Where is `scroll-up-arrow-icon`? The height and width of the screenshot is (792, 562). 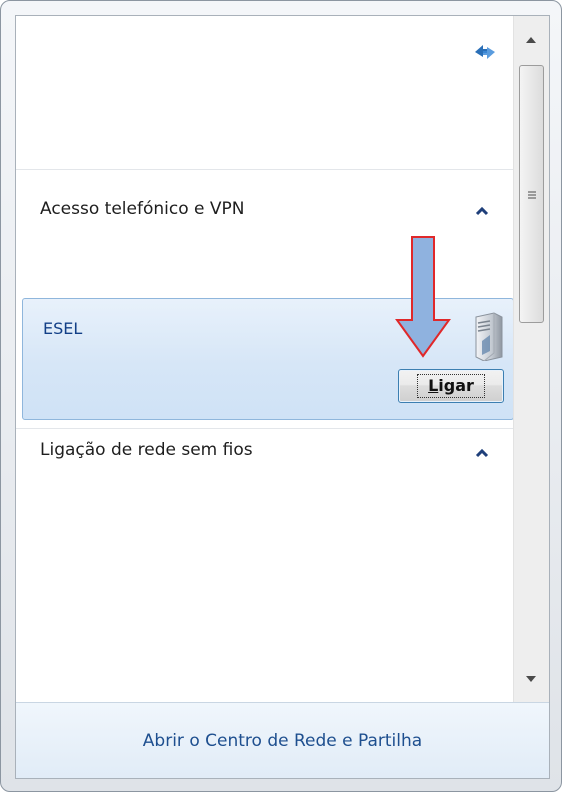
scroll-up-arrow-icon is located at coordinates (531, 40).